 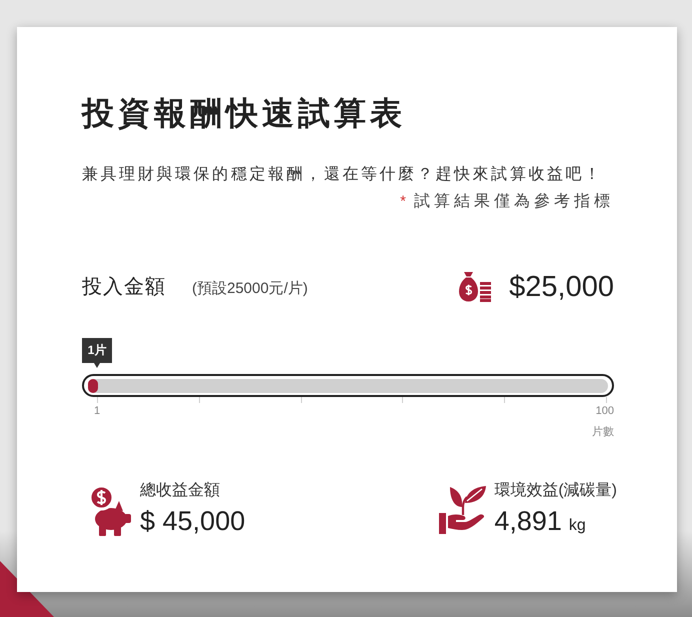 What do you see at coordinates (555, 491) in the screenshot?
I see `result-label: 環境效益(減碳量)` at bounding box center [555, 491].